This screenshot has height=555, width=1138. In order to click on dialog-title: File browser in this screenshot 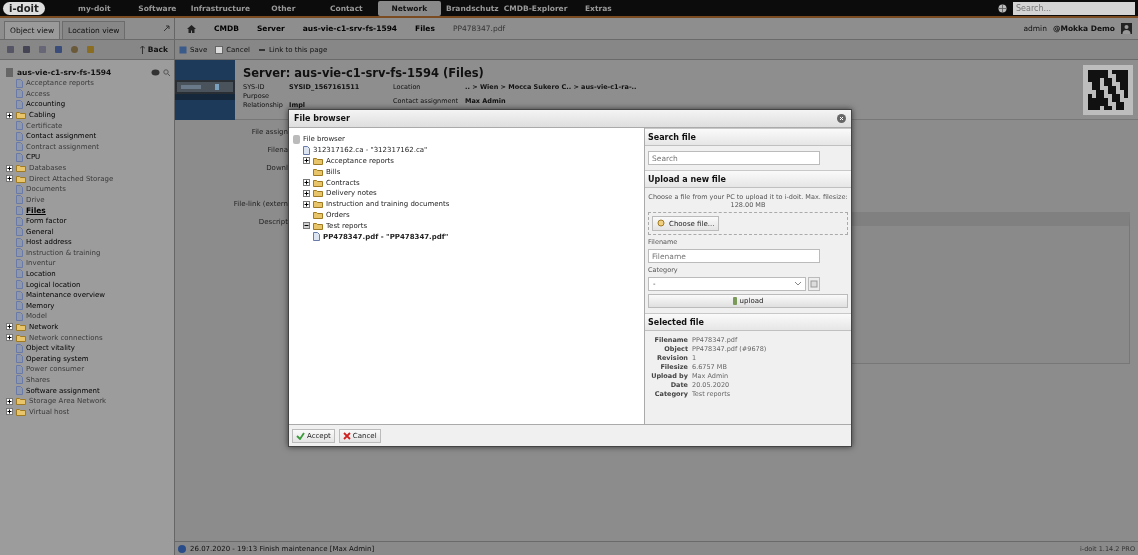, I will do `click(322, 118)`.